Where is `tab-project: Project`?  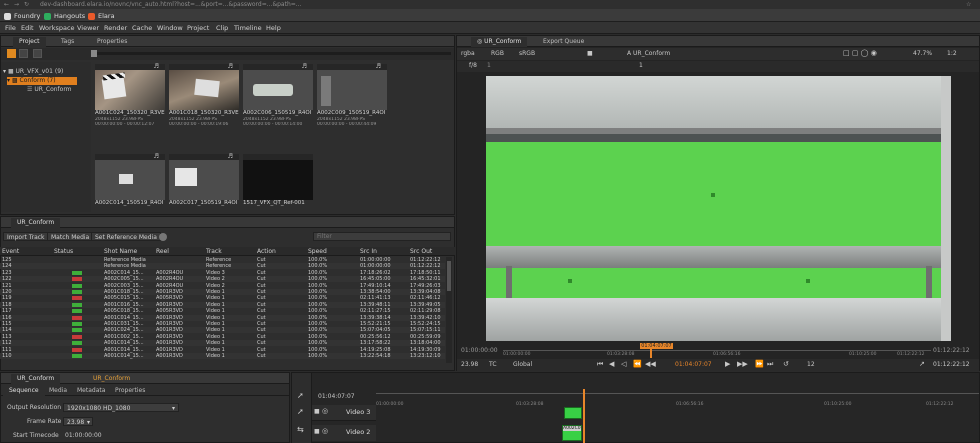 tab-project: Project is located at coordinates (29, 42).